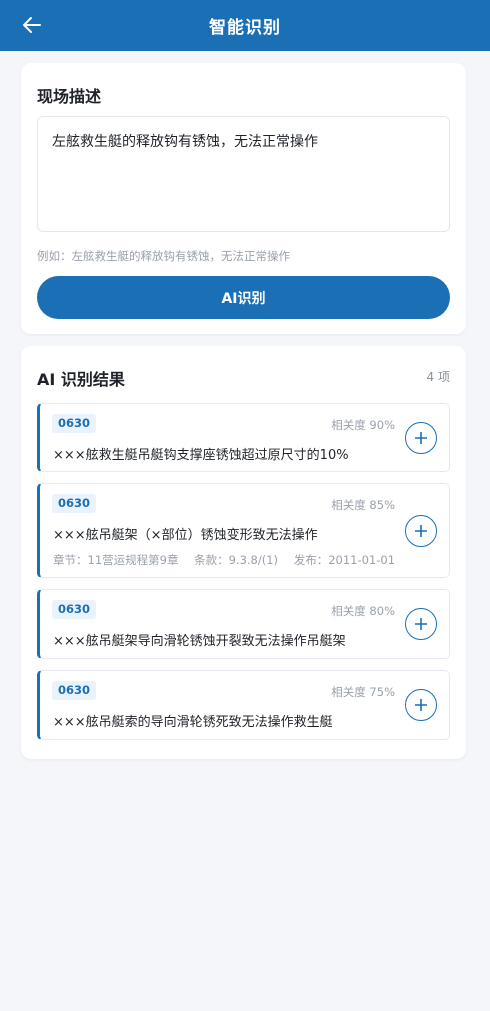 This screenshot has height=1011, width=490. Describe the element at coordinates (243, 174) in the screenshot. I see `description-input: 左舷救生艇的释放钩有锈蚀，无法正常操作` at that location.